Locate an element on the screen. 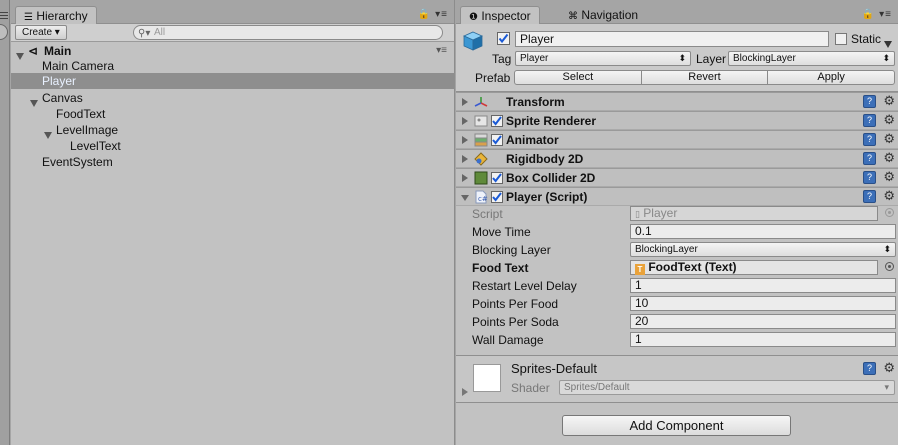 This screenshot has height=445, width=898. layer-dropdown: BlockingLayer ⬍ is located at coordinates (811, 58).